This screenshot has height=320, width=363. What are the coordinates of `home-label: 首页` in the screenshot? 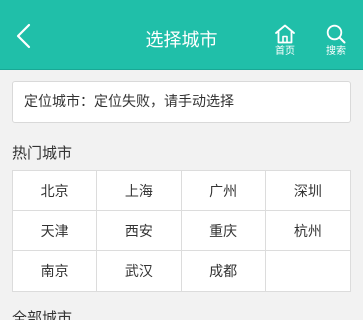 It's located at (285, 51).